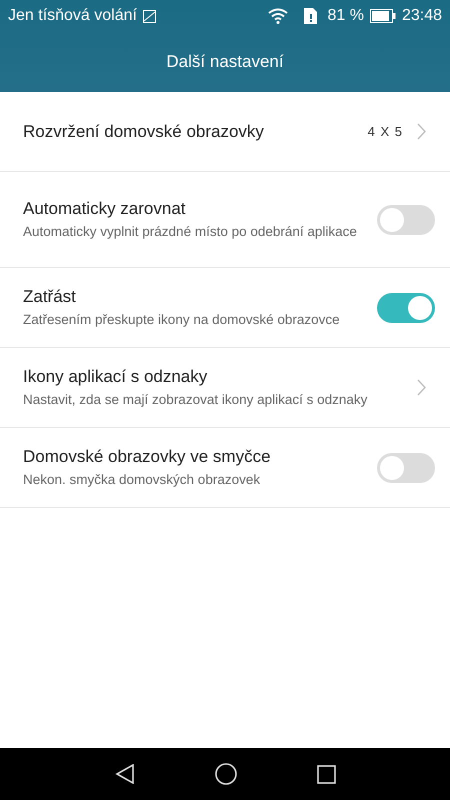  What do you see at coordinates (278, 16) in the screenshot?
I see `wifi-icon` at bounding box center [278, 16].